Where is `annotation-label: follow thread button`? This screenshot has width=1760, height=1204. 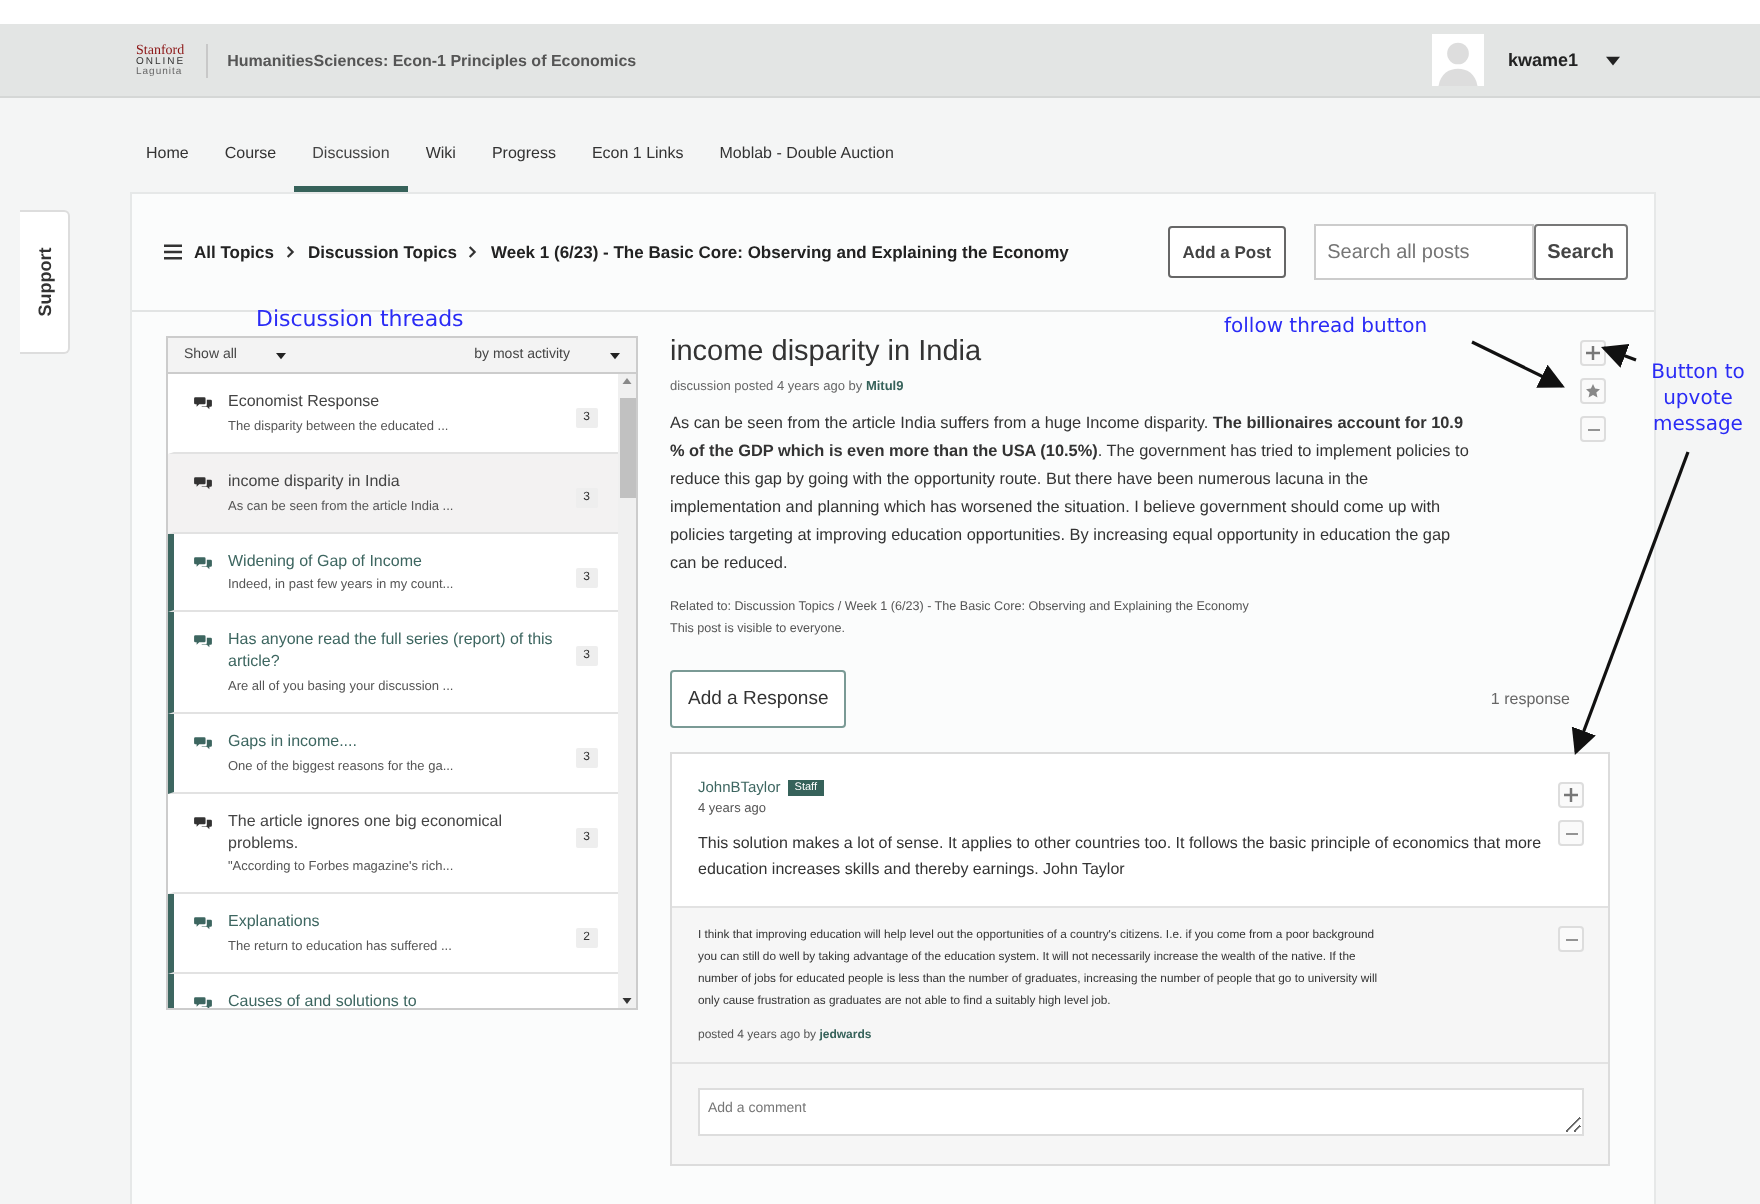 annotation-label: follow thread button is located at coordinates (1326, 327).